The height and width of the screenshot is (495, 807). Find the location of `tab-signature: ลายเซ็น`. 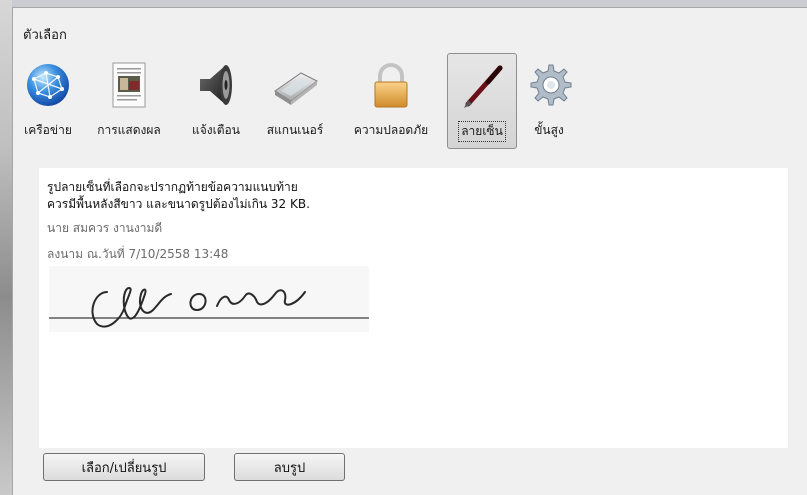

tab-signature: ลายเซ็น is located at coordinates (482, 101).